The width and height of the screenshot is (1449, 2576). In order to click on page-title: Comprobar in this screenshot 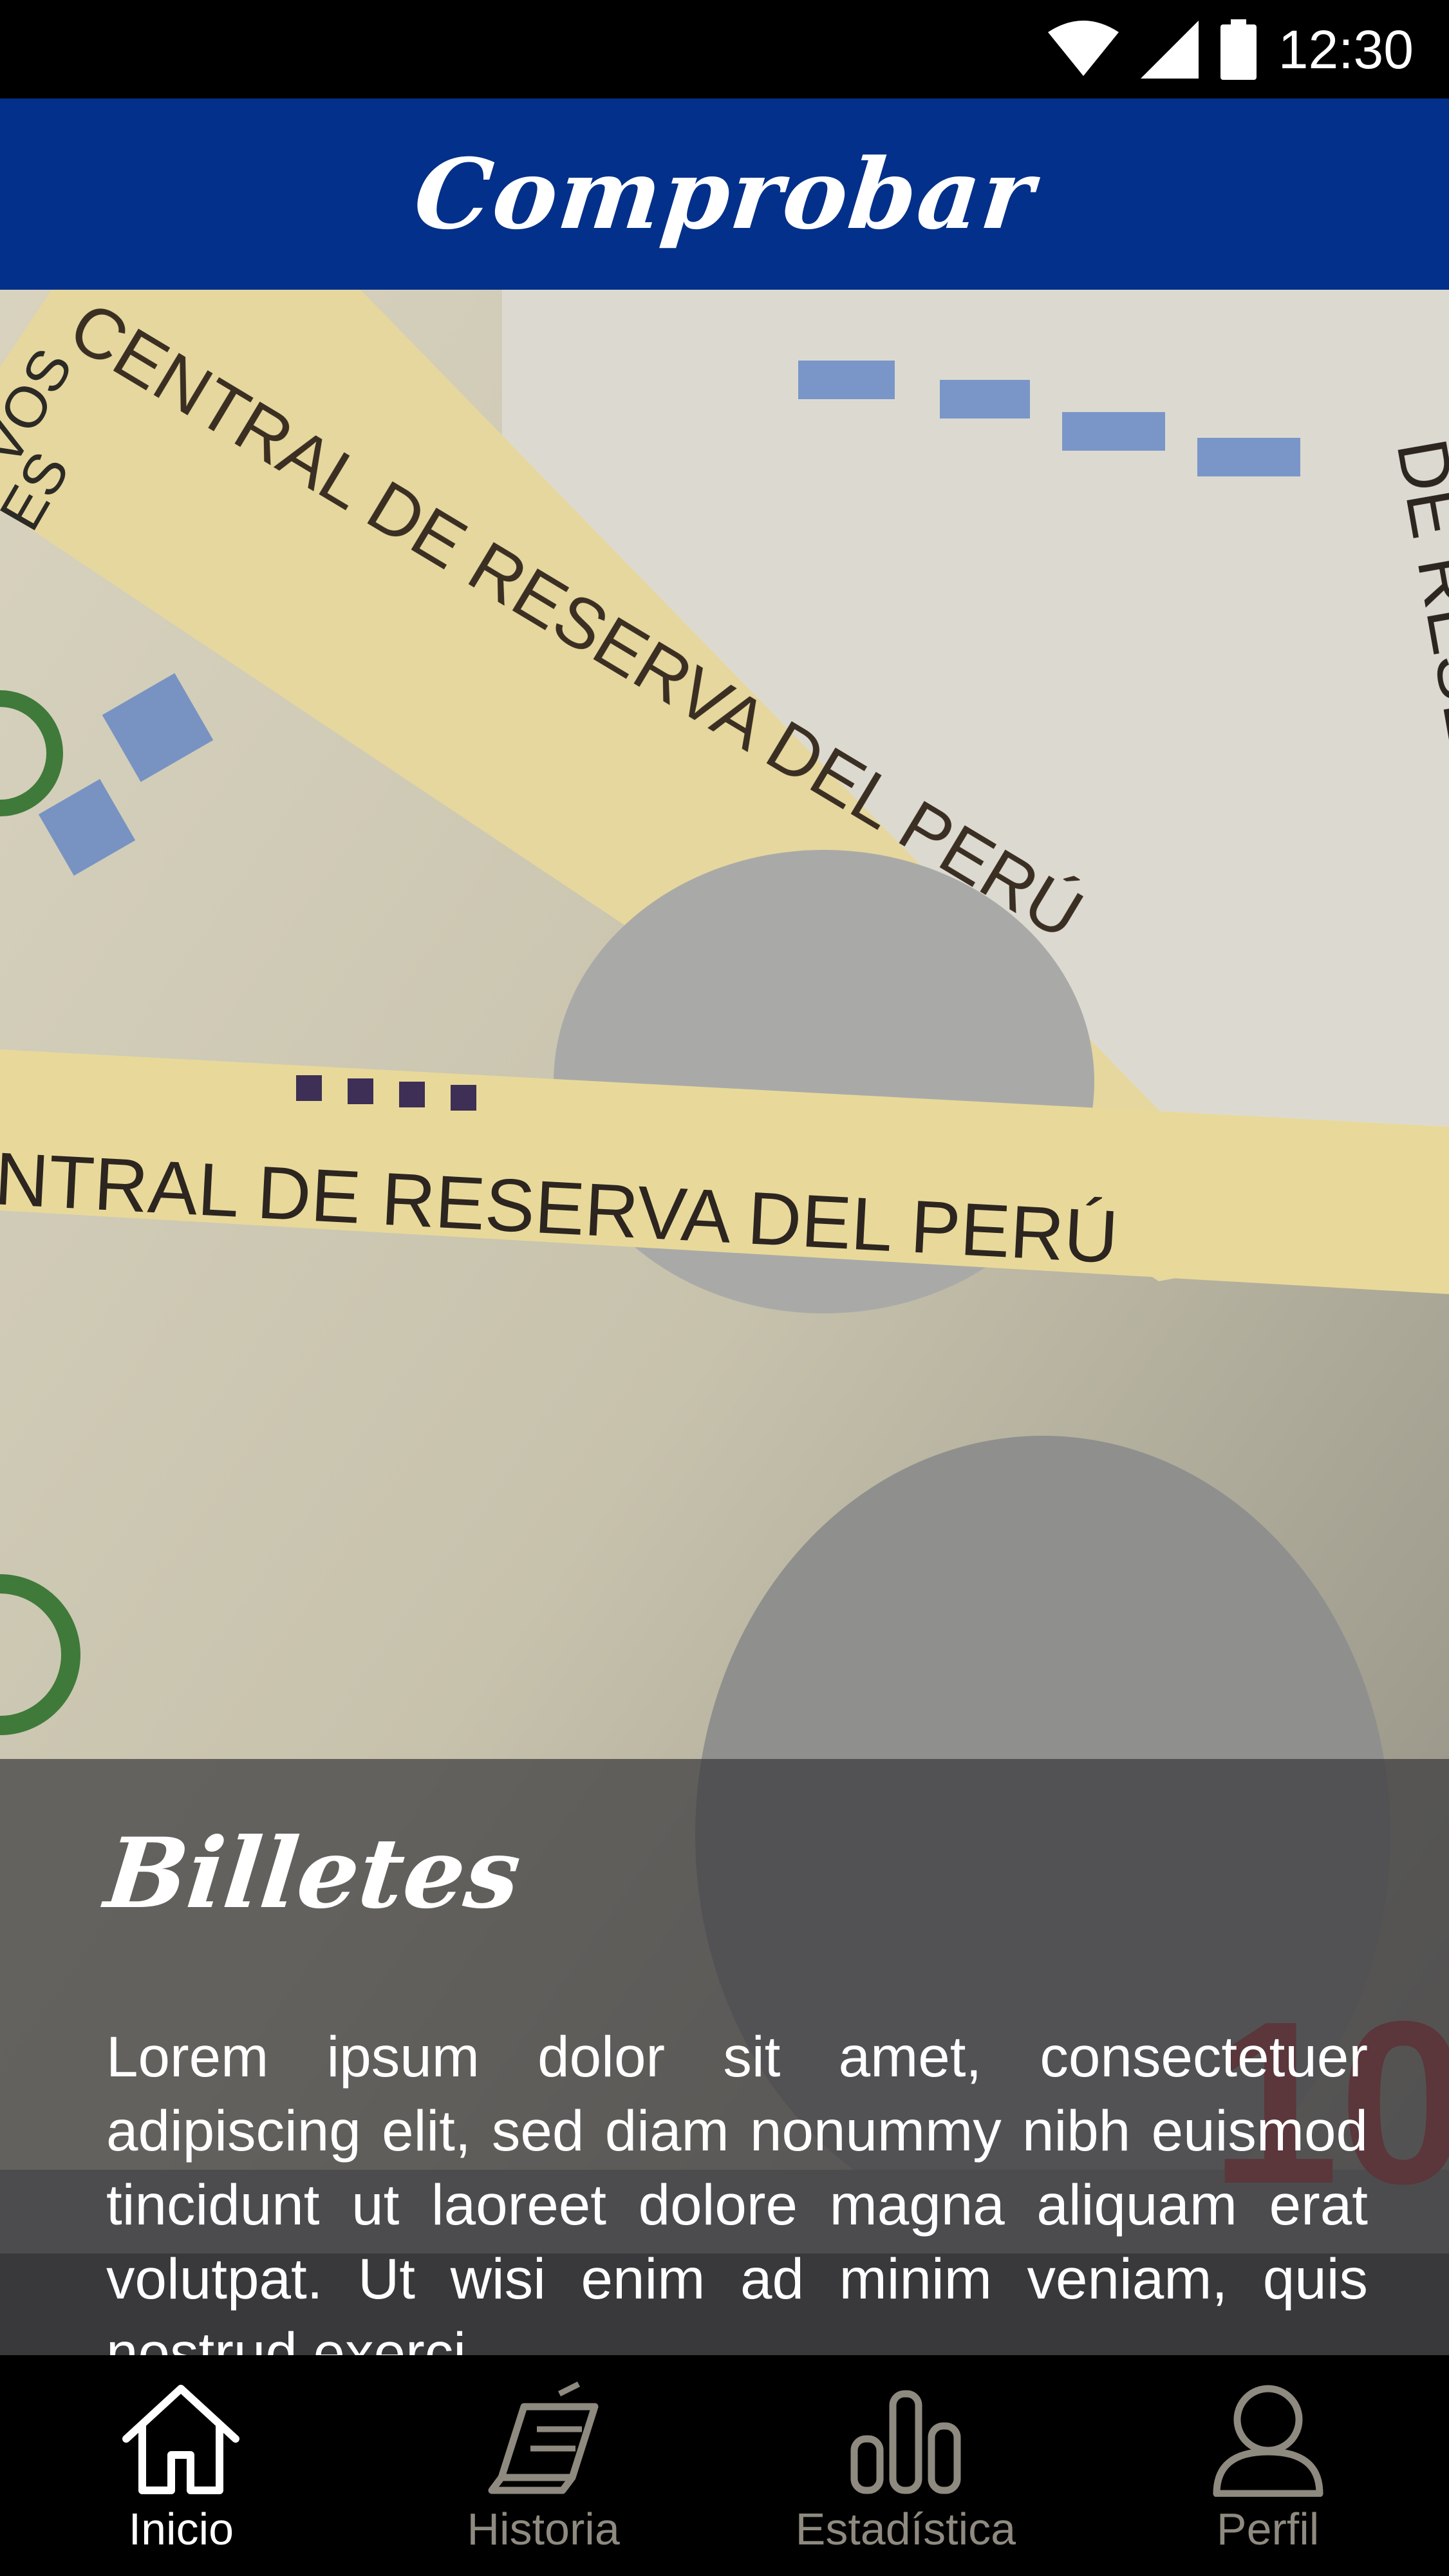, I will do `click(724, 194)`.